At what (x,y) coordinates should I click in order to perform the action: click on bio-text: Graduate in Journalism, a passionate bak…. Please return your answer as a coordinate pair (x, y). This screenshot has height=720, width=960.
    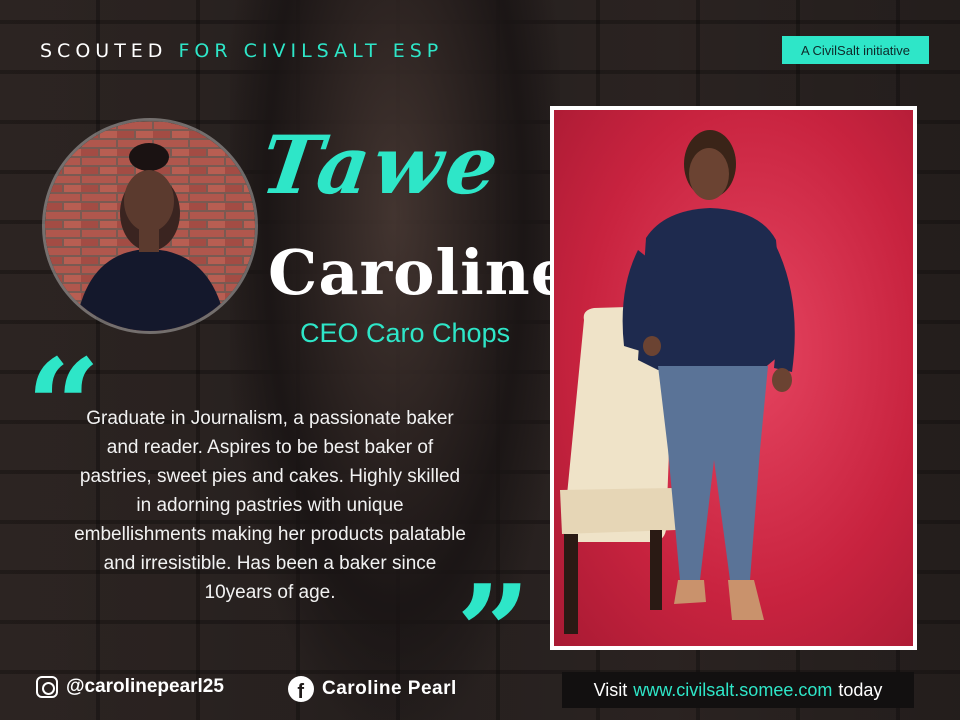
    Looking at the image, I should click on (270, 505).